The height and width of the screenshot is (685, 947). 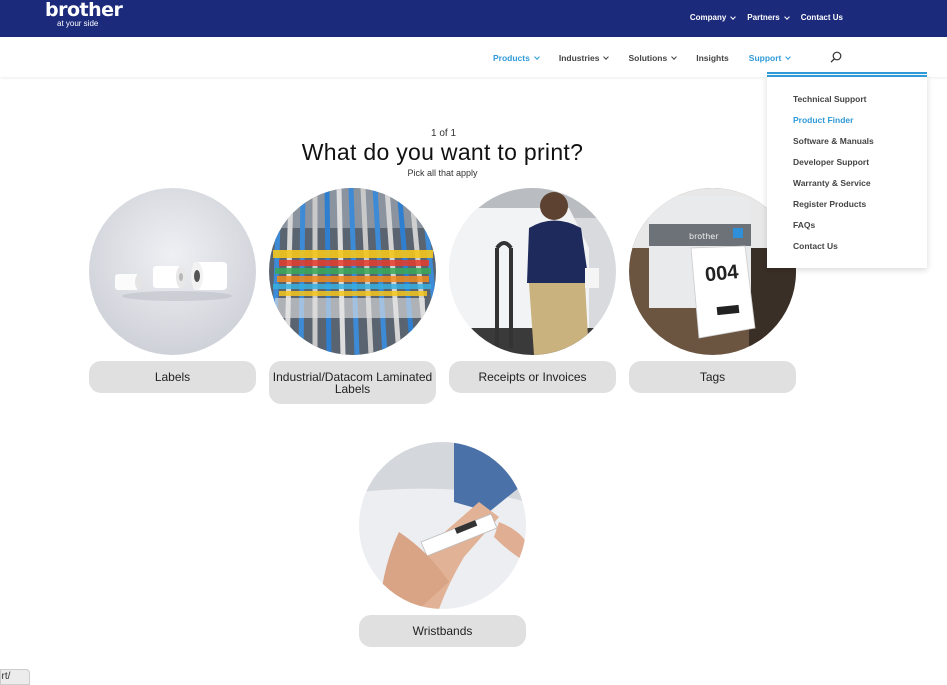 What do you see at coordinates (833, 141) in the screenshot?
I see `menu-software-manuals: Software & Manuals` at bounding box center [833, 141].